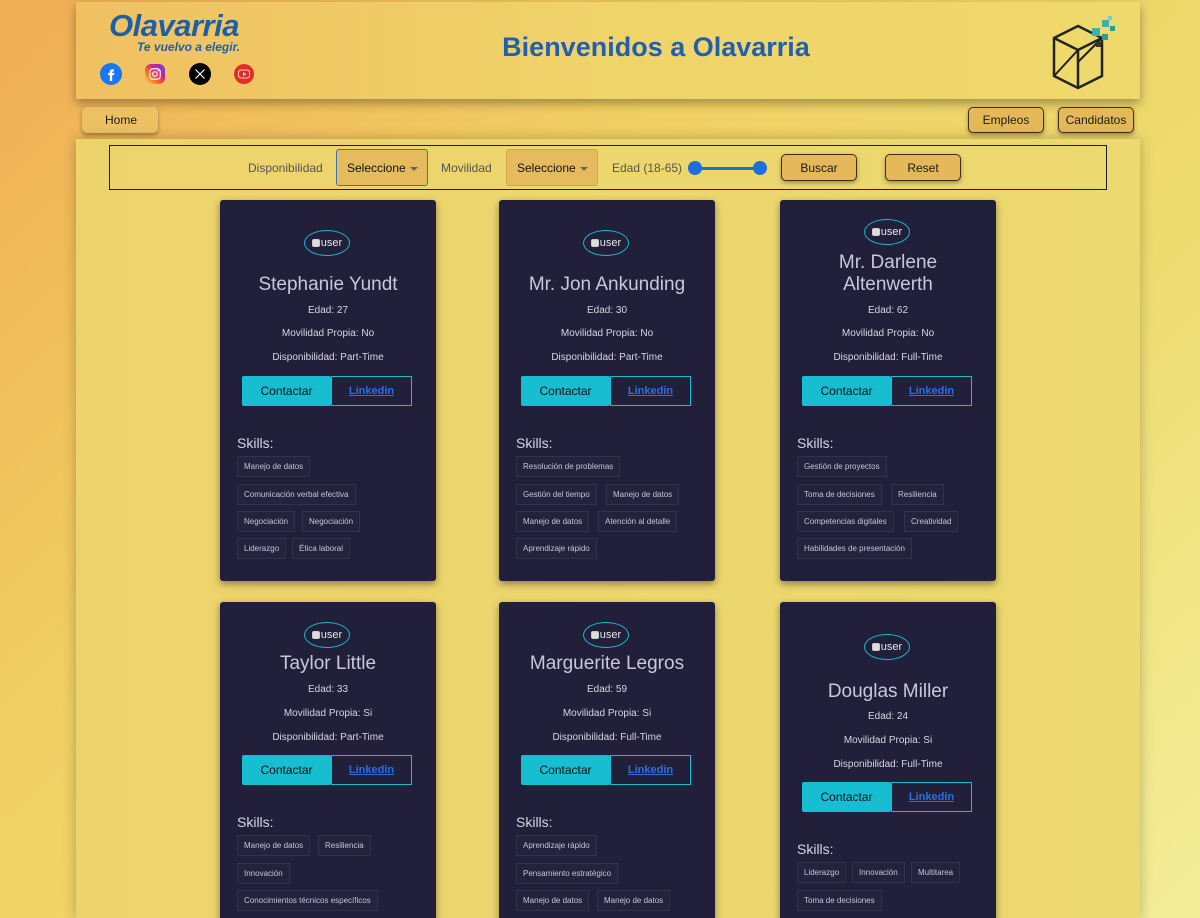 The width and height of the screenshot is (1200, 918). Describe the element at coordinates (111, 74) in the screenshot. I see `facebook-icon` at that location.